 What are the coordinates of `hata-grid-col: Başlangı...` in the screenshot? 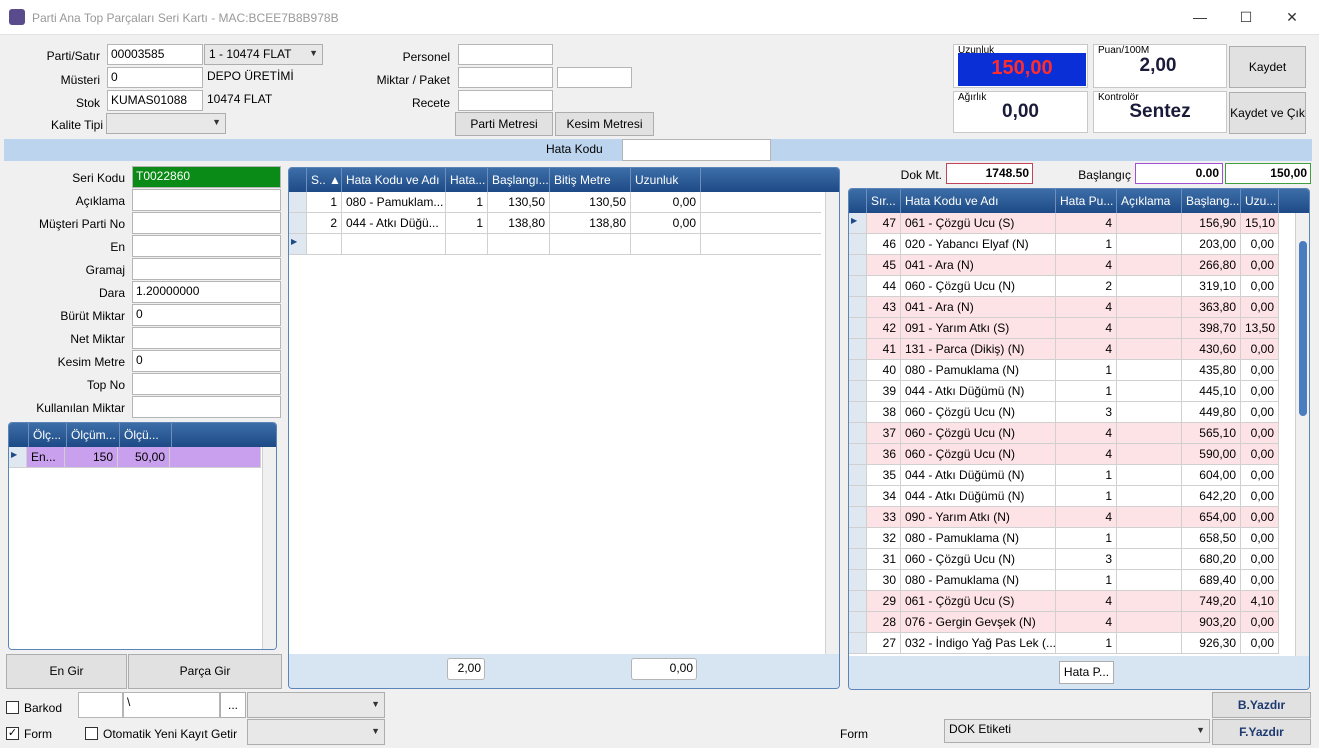 It's located at (519, 180).